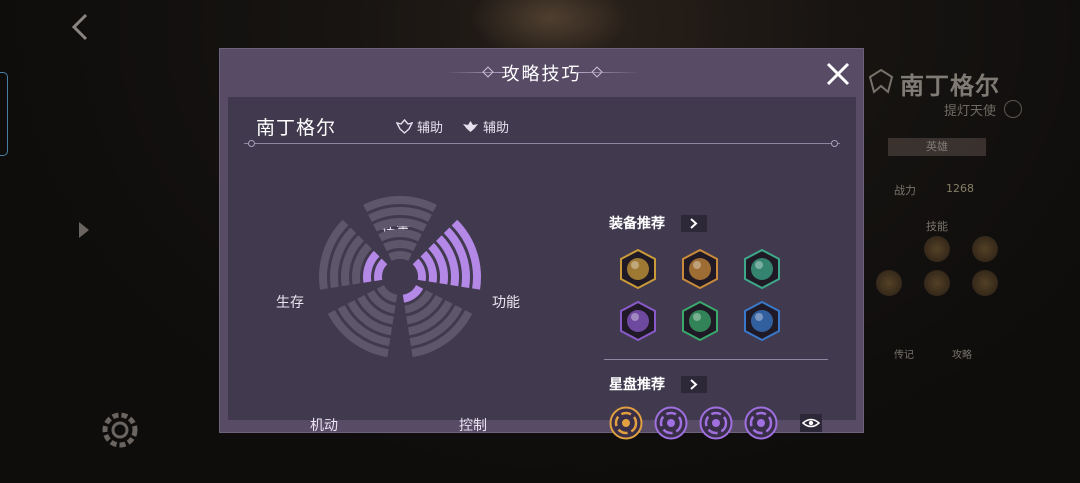  I want to click on axis-label-survival: 生存, so click(290, 303).